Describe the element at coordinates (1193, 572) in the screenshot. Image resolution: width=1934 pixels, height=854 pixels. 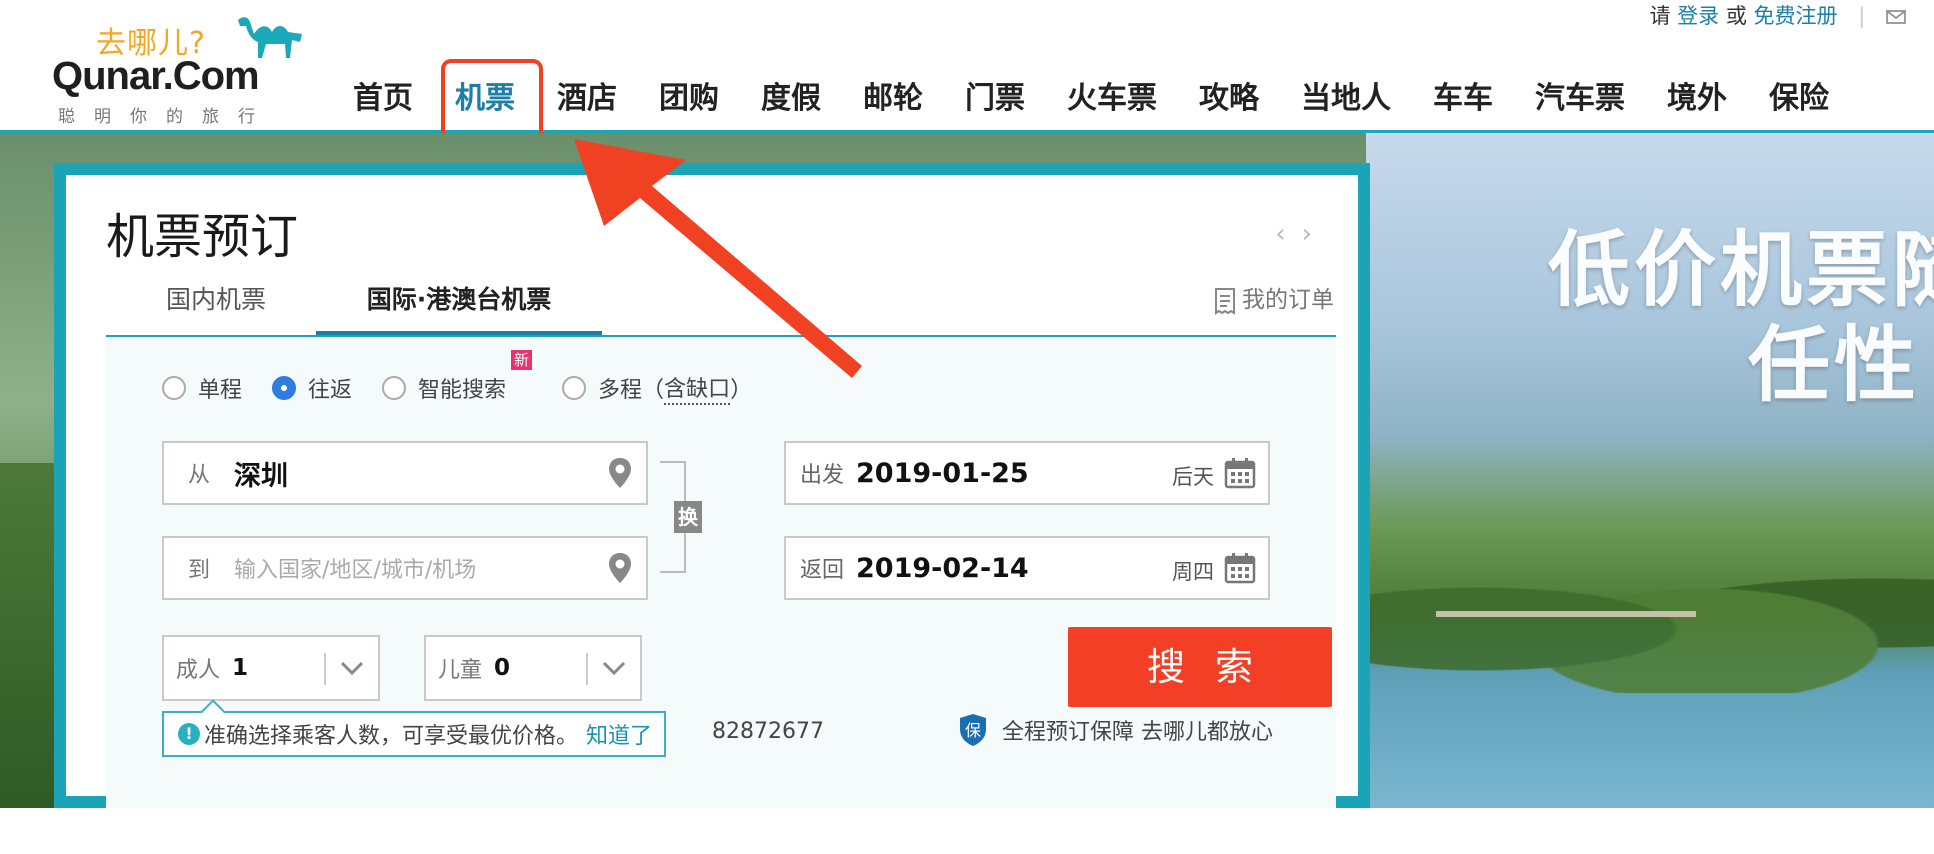
I see `return-day-hint: 周四` at that location.